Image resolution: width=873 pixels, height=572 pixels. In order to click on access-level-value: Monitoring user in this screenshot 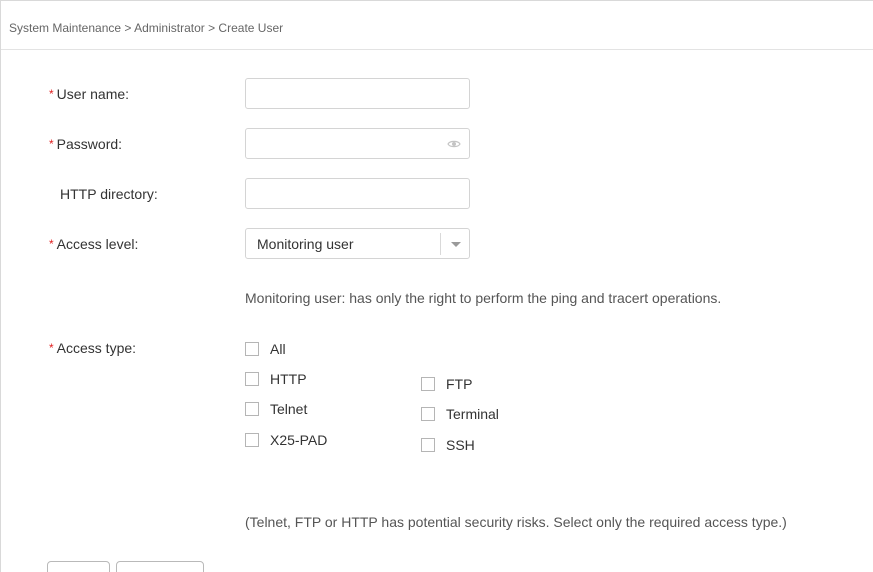, I will do `click(305, 244)`.